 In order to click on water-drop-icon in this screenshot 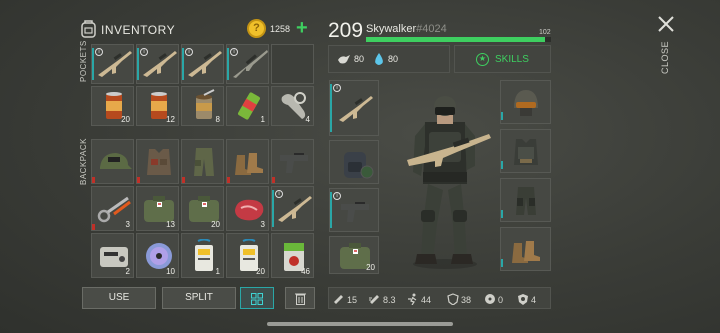, I will do `click(379, 59)`.